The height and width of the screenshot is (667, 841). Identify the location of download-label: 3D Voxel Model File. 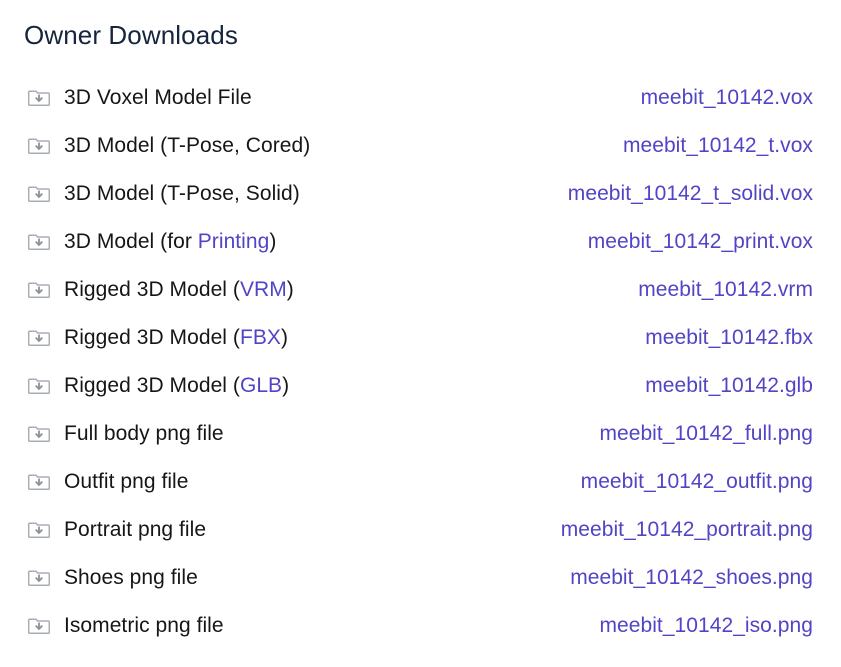
(158, 97).